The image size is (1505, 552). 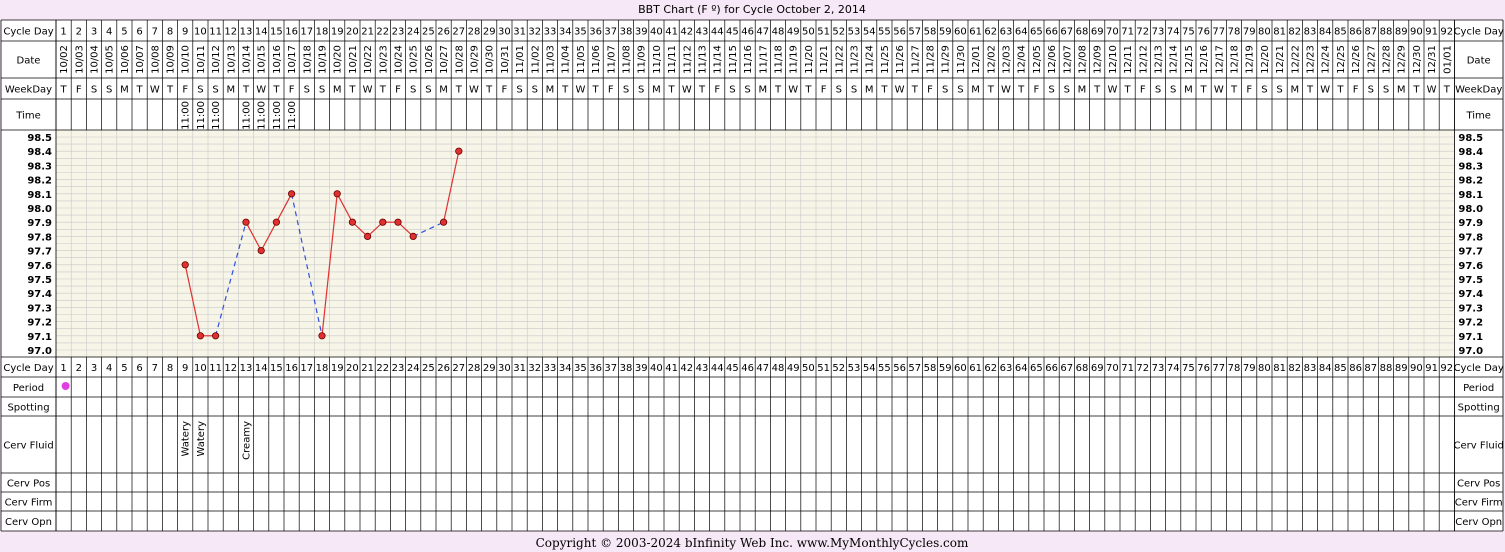 I want to click on date-cell: 11/23, so click(x=855, y=59).